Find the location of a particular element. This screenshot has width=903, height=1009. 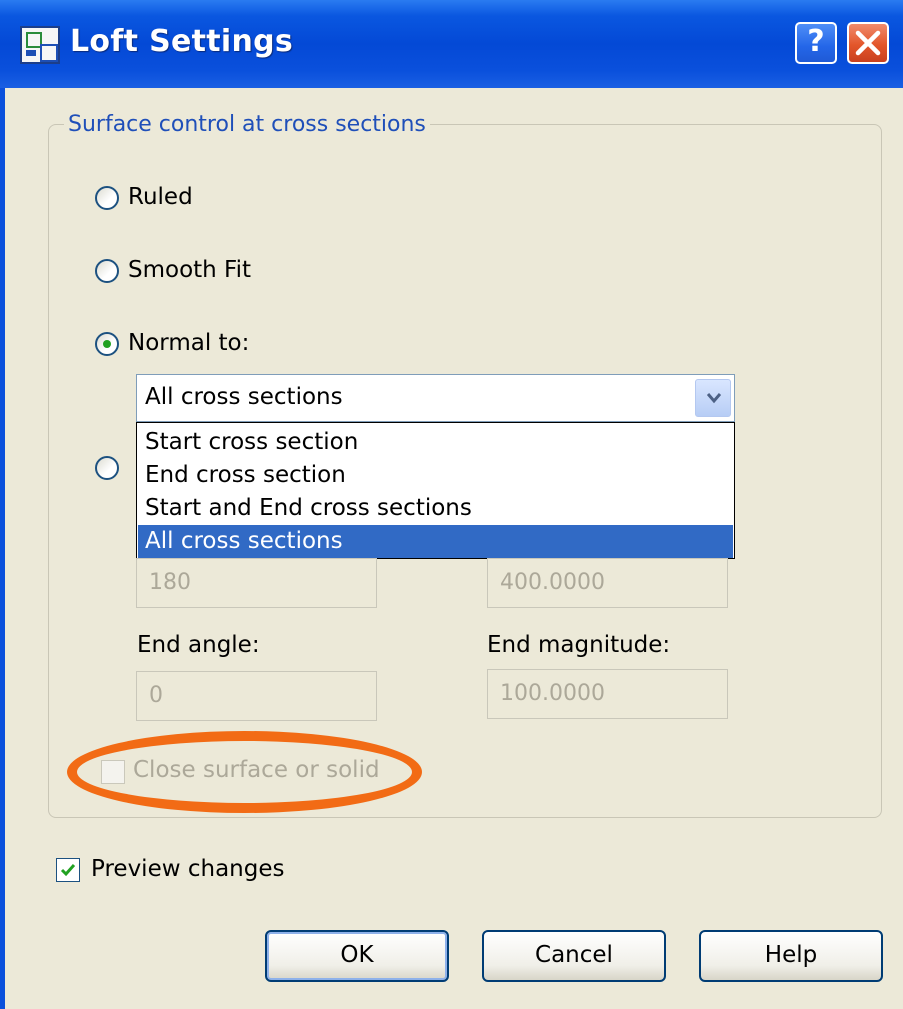

start-angle-value: 180 is located at coordinates (170, 582).